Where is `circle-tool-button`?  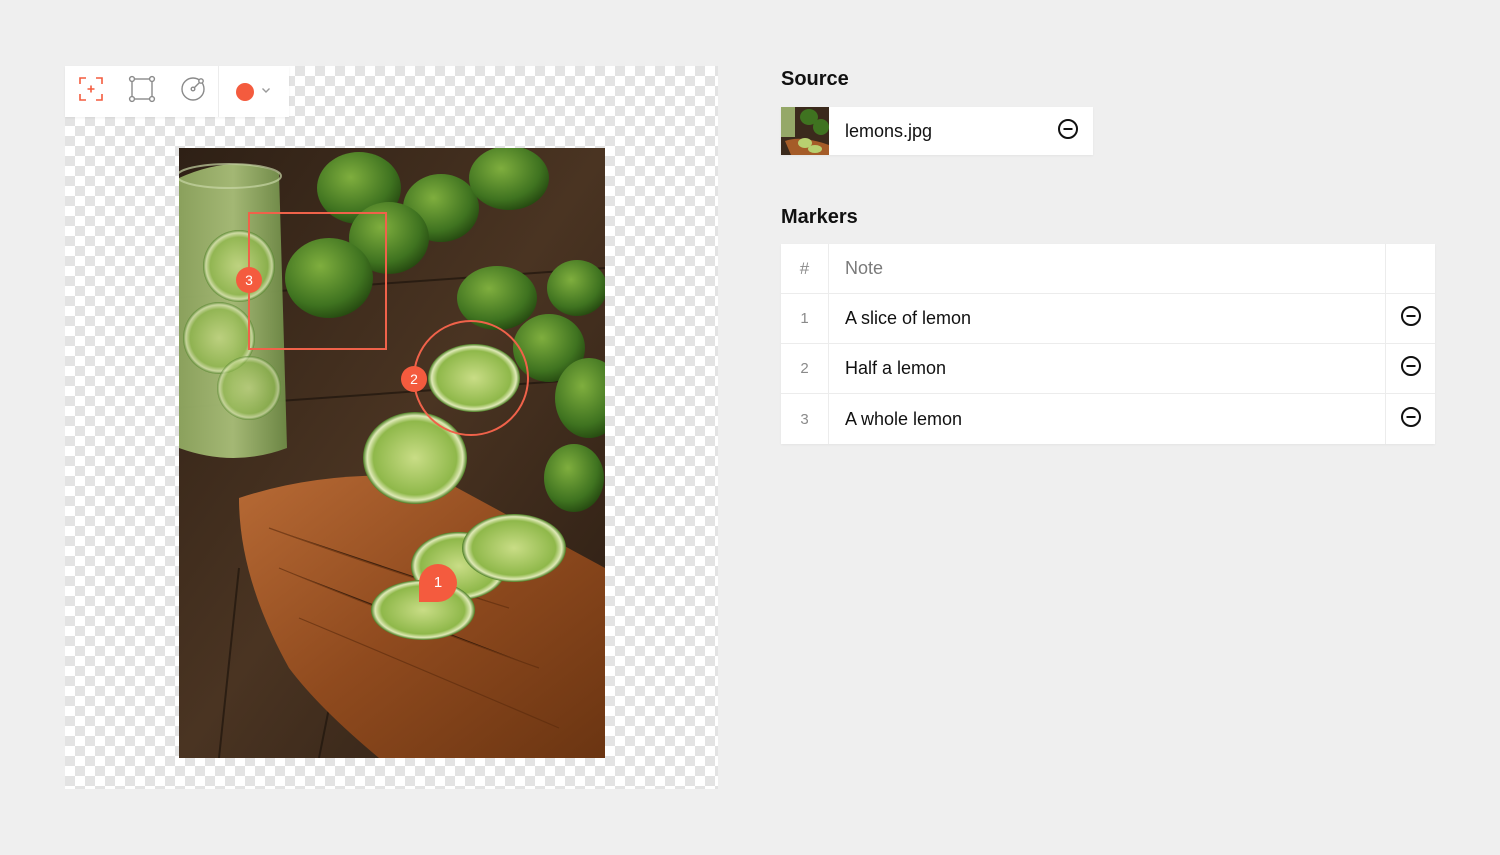
circle-tool-button is located at coordinates (192, 91).